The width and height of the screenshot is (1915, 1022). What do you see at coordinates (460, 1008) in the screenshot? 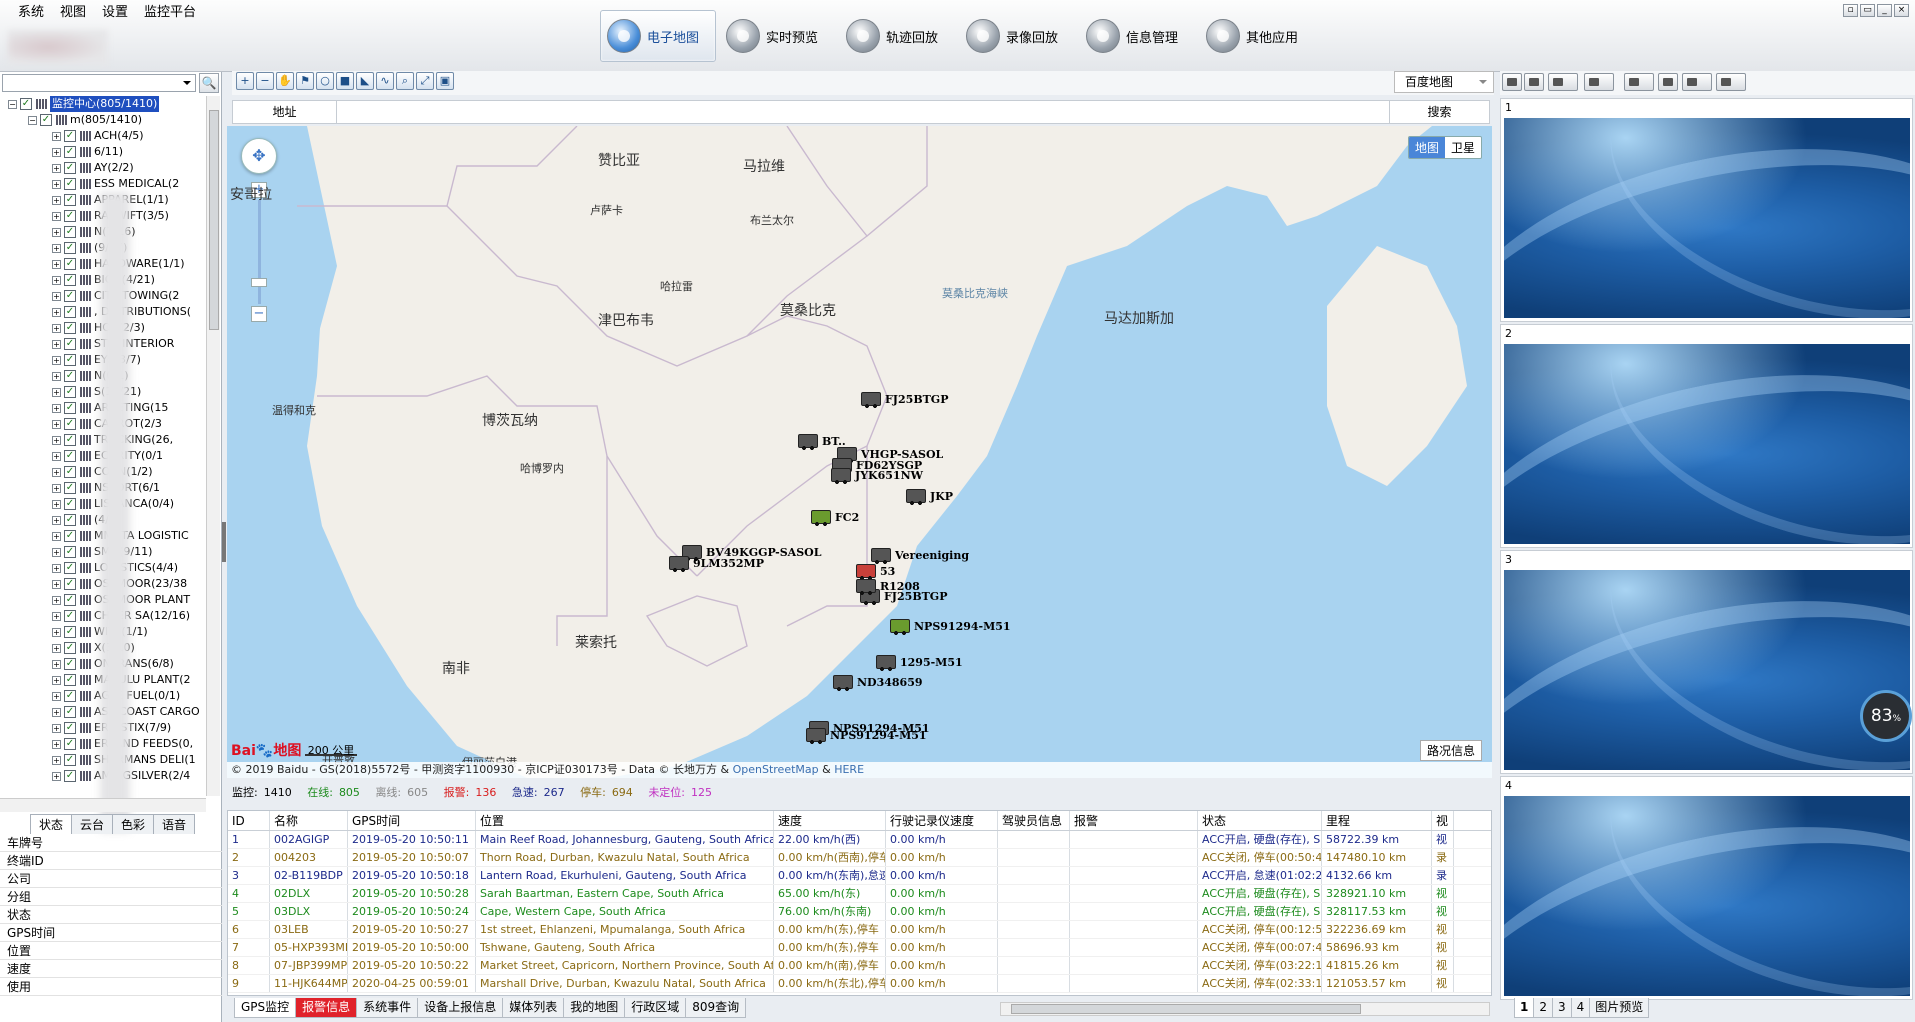
I see `tab-device-reports: 设备上报信息` at bounding box center [460, 1008].